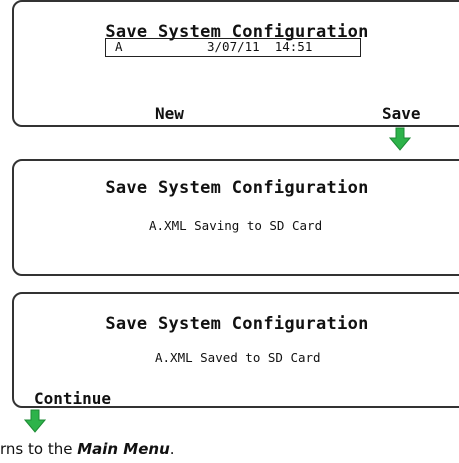 This screenshot has width=459, height=463. What do you see at coordinates (238, 357) in the screenshot?
I see `status-message: A.XML Saved to SD Card` at bounding box center [238, 357].